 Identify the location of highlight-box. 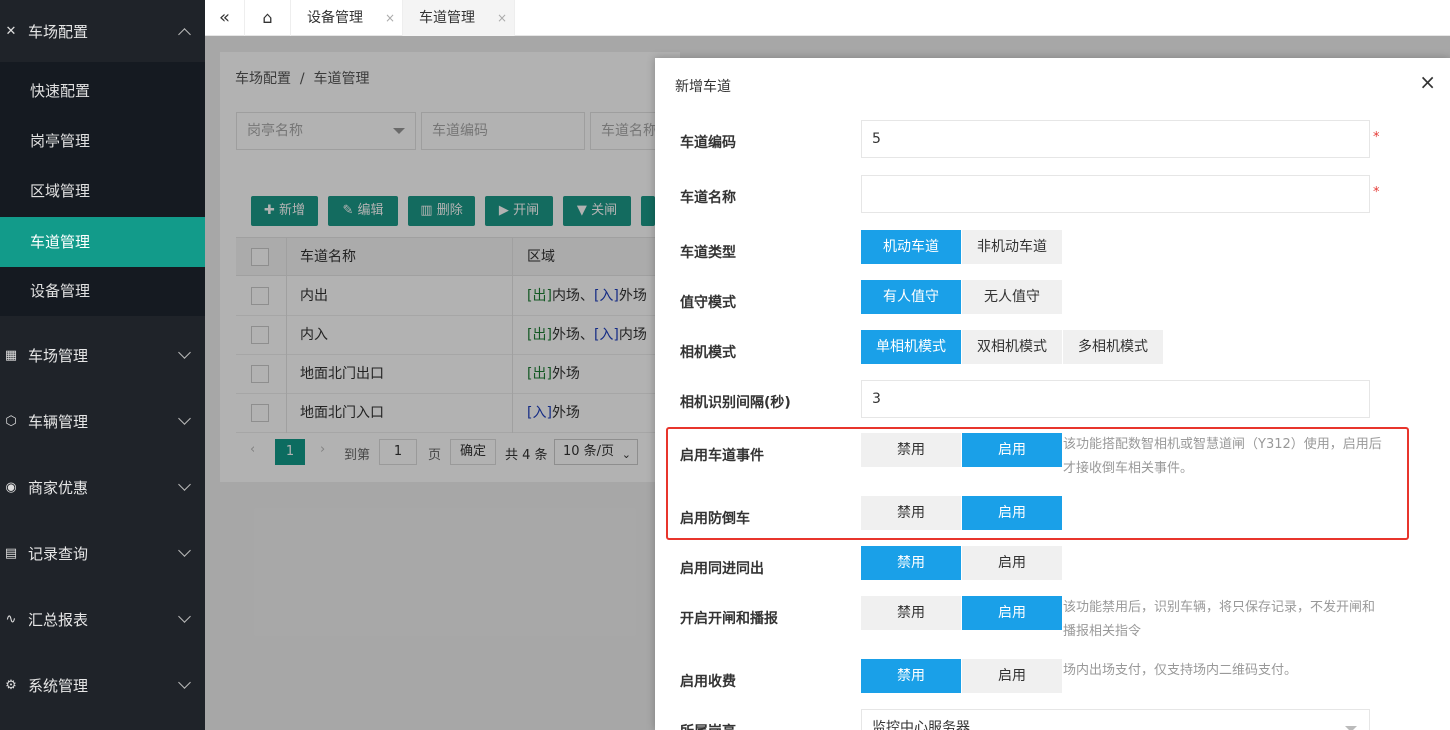
(1037, 483).